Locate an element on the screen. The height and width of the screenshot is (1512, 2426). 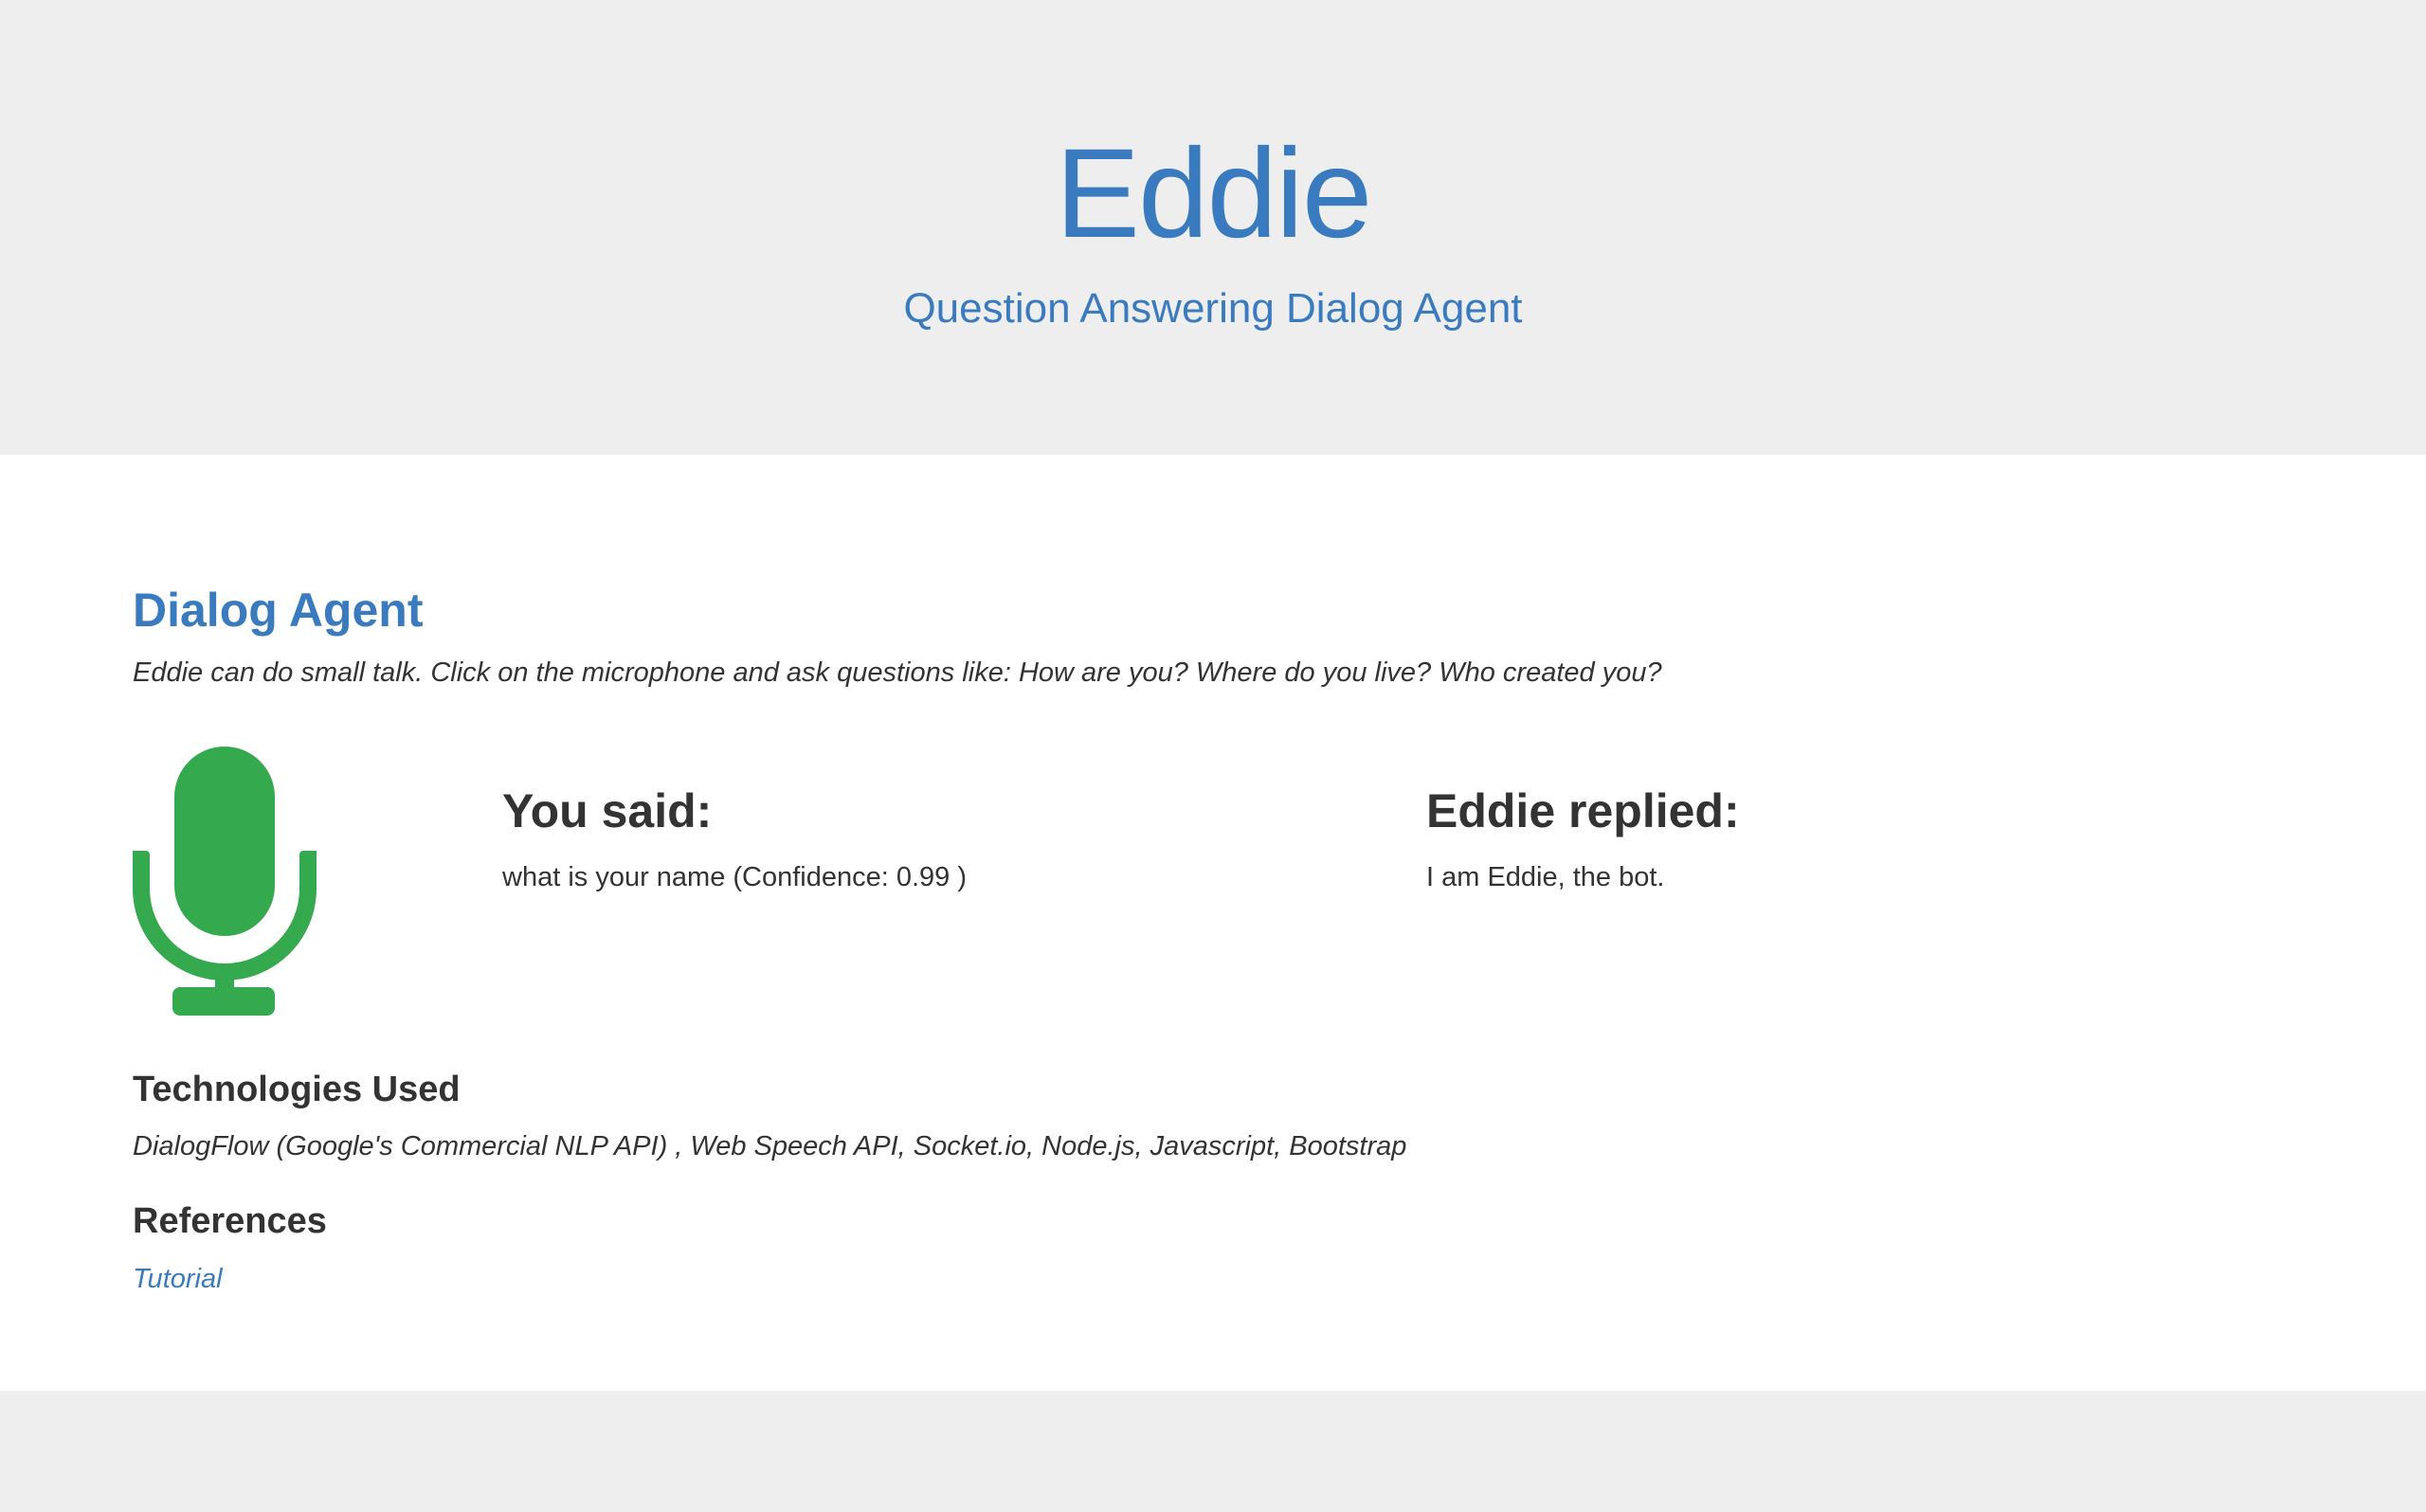
microphone-icon is located at coordinates (225, 881).